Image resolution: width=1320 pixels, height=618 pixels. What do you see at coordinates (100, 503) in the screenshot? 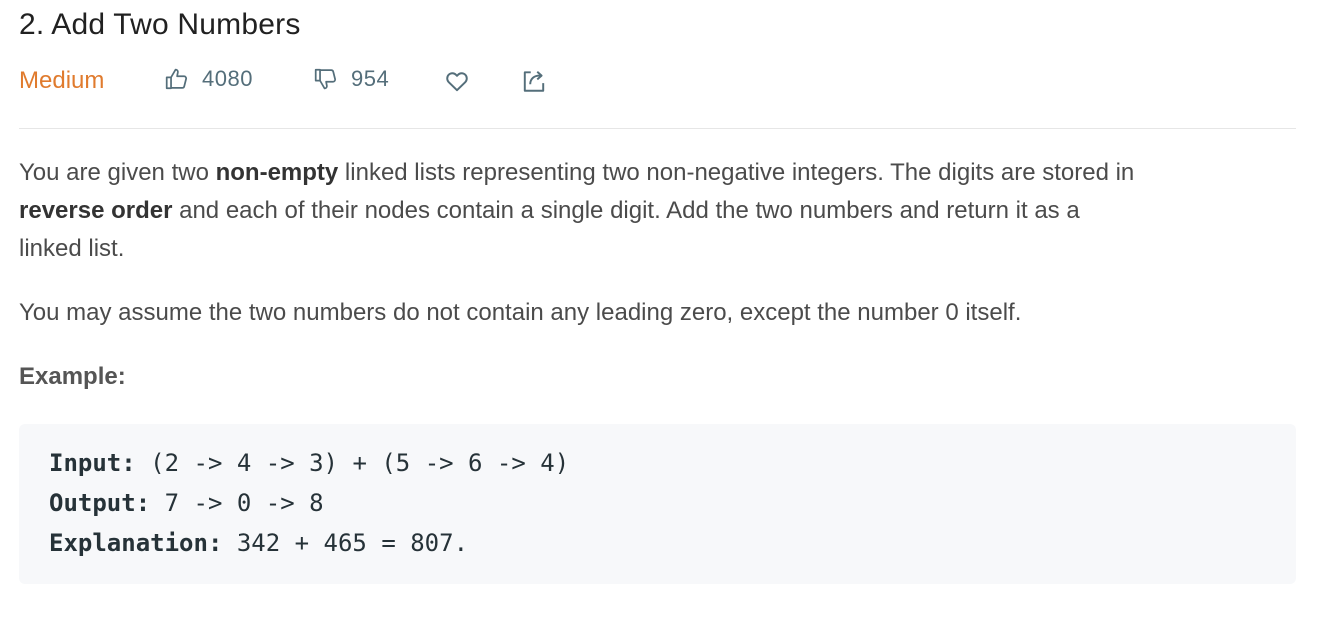
I see `output-label: Output:` at bounding box center [100, 503].